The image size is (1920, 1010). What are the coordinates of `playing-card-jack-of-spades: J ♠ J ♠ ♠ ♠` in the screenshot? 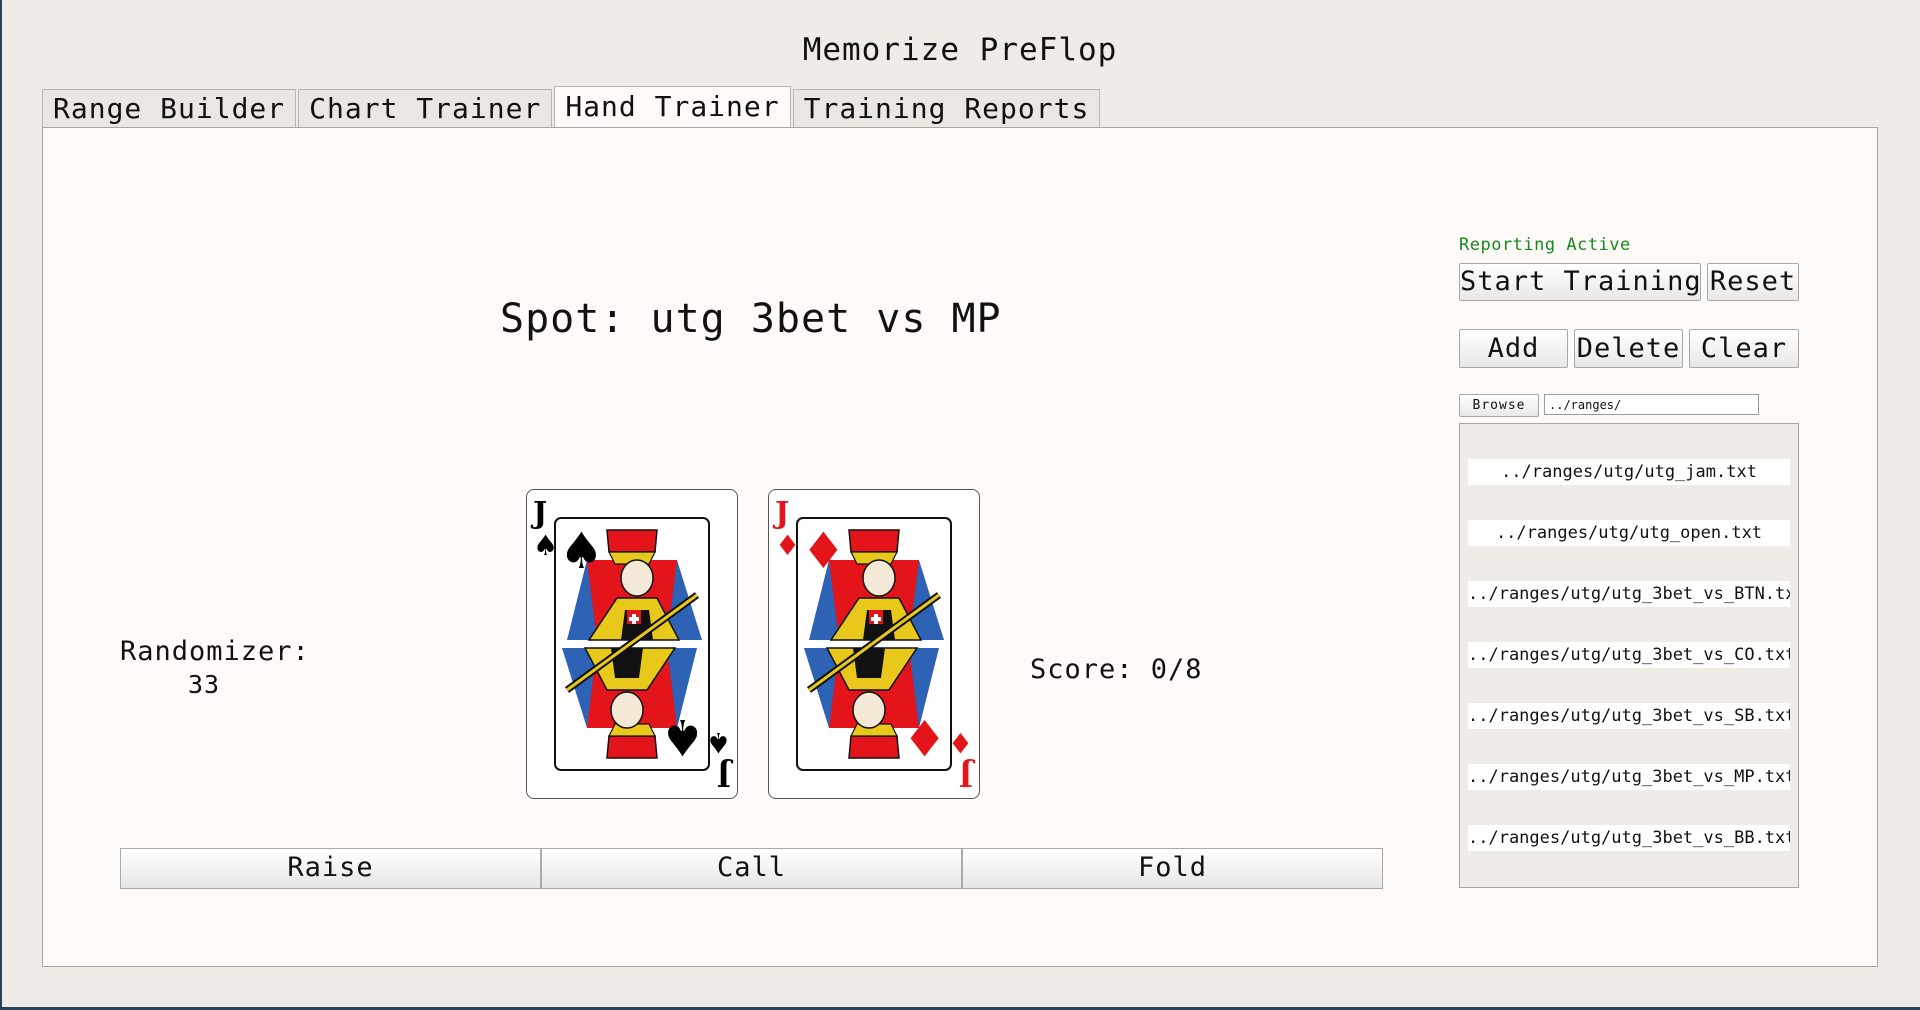 It's located at (632, 644).